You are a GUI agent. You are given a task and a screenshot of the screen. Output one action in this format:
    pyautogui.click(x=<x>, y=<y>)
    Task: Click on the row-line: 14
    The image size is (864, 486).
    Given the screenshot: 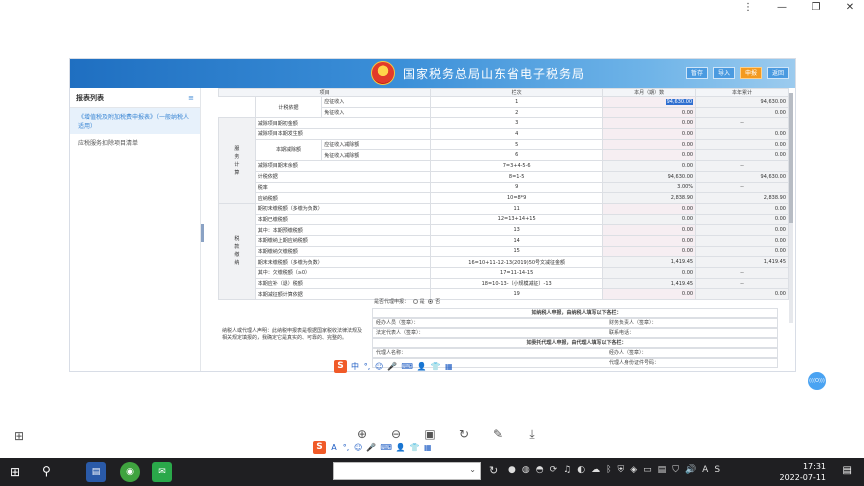 What is the action you would take?
    pyautogui.click(x=517, y=240)
    